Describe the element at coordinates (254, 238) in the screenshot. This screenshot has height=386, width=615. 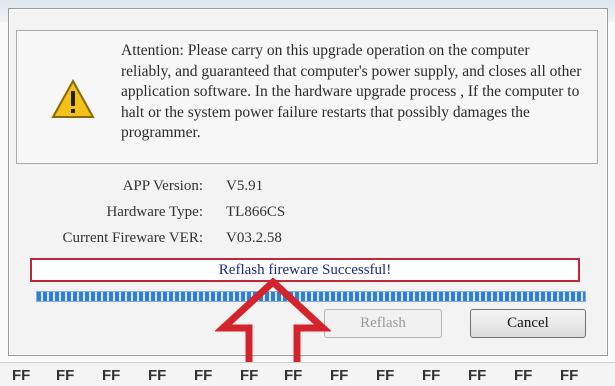
I see `firmware-version-value: V03.2.58` at that location.